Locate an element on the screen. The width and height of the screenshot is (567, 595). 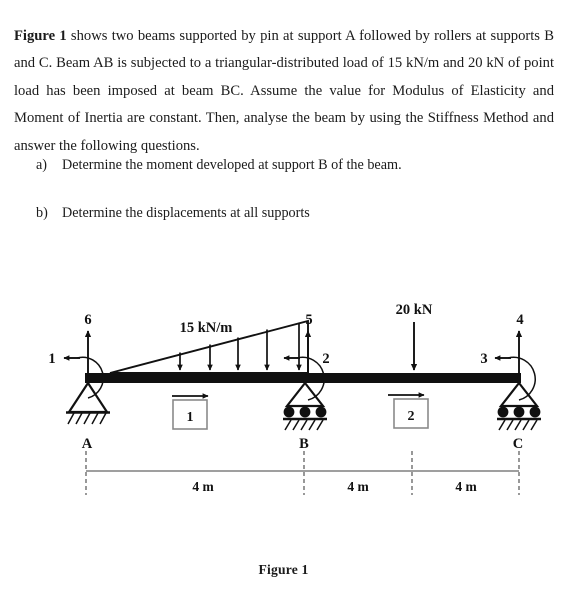
support-a-hatching is located at coordinates (87, 418).